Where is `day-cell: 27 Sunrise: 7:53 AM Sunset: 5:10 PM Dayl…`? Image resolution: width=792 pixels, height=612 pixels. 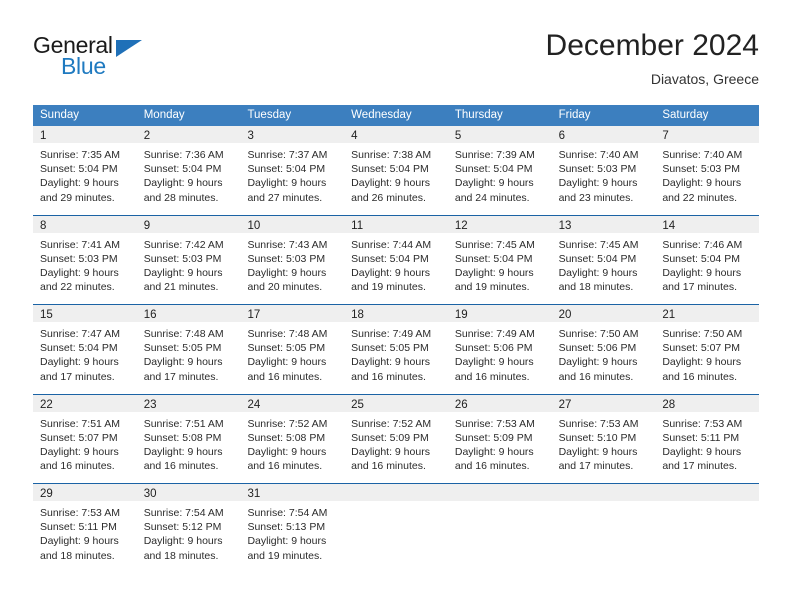 day-cell: 27 Sunrise: 7:53 AM Sunset: 5:10 PM Dayl… is located at coordinates (603, 438).